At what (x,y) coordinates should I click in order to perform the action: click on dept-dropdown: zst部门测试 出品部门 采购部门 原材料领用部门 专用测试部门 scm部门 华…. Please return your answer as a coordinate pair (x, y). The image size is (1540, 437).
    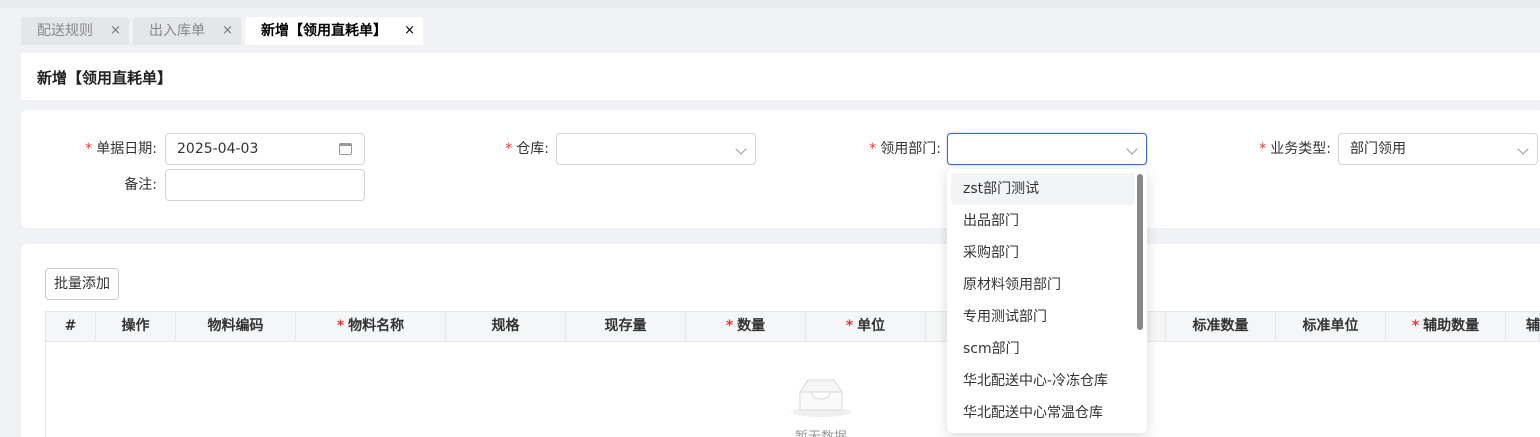
    Looking at the image, I should click on (1047, 301).